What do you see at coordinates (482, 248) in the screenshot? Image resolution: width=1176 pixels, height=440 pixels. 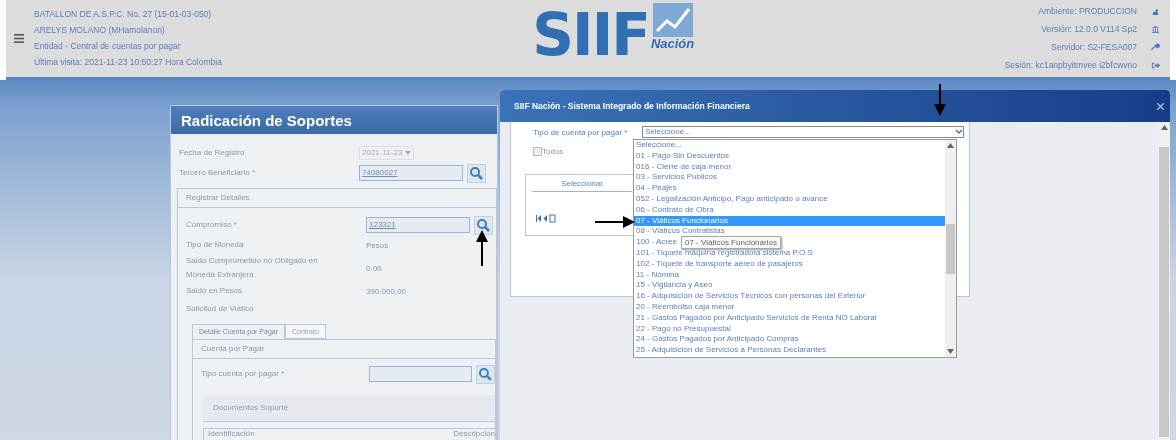 I see `up-arrow-icon` at bounding box center [482, 248].